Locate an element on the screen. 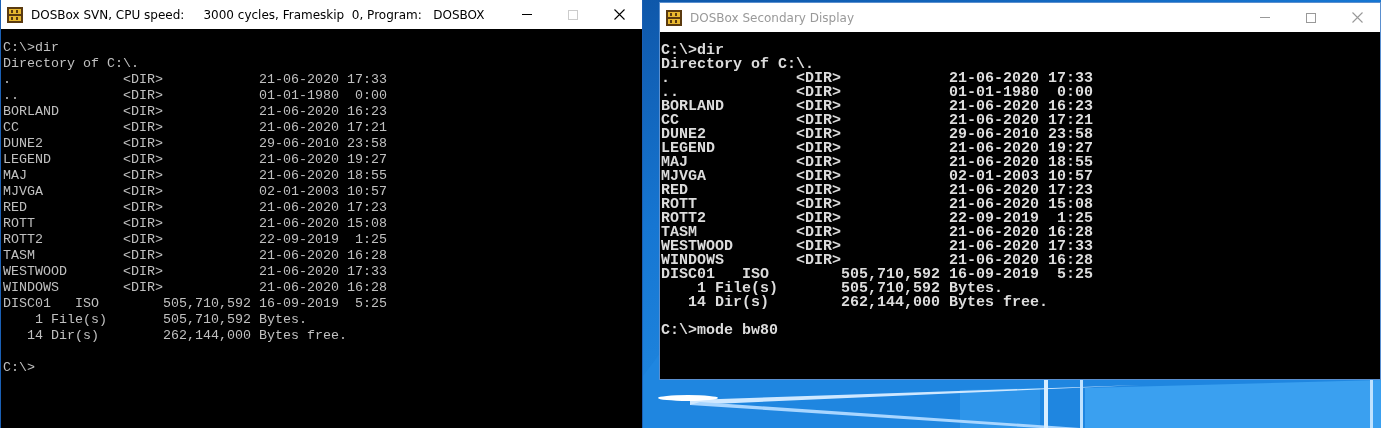 Image resolution: width=1381 pixels, height=428 pixels. window-title: DOSBox SVN, CPU speed: 3000 cycles, Frameskip 0, Program: DOSBOX is located at coordinates (258, 14).